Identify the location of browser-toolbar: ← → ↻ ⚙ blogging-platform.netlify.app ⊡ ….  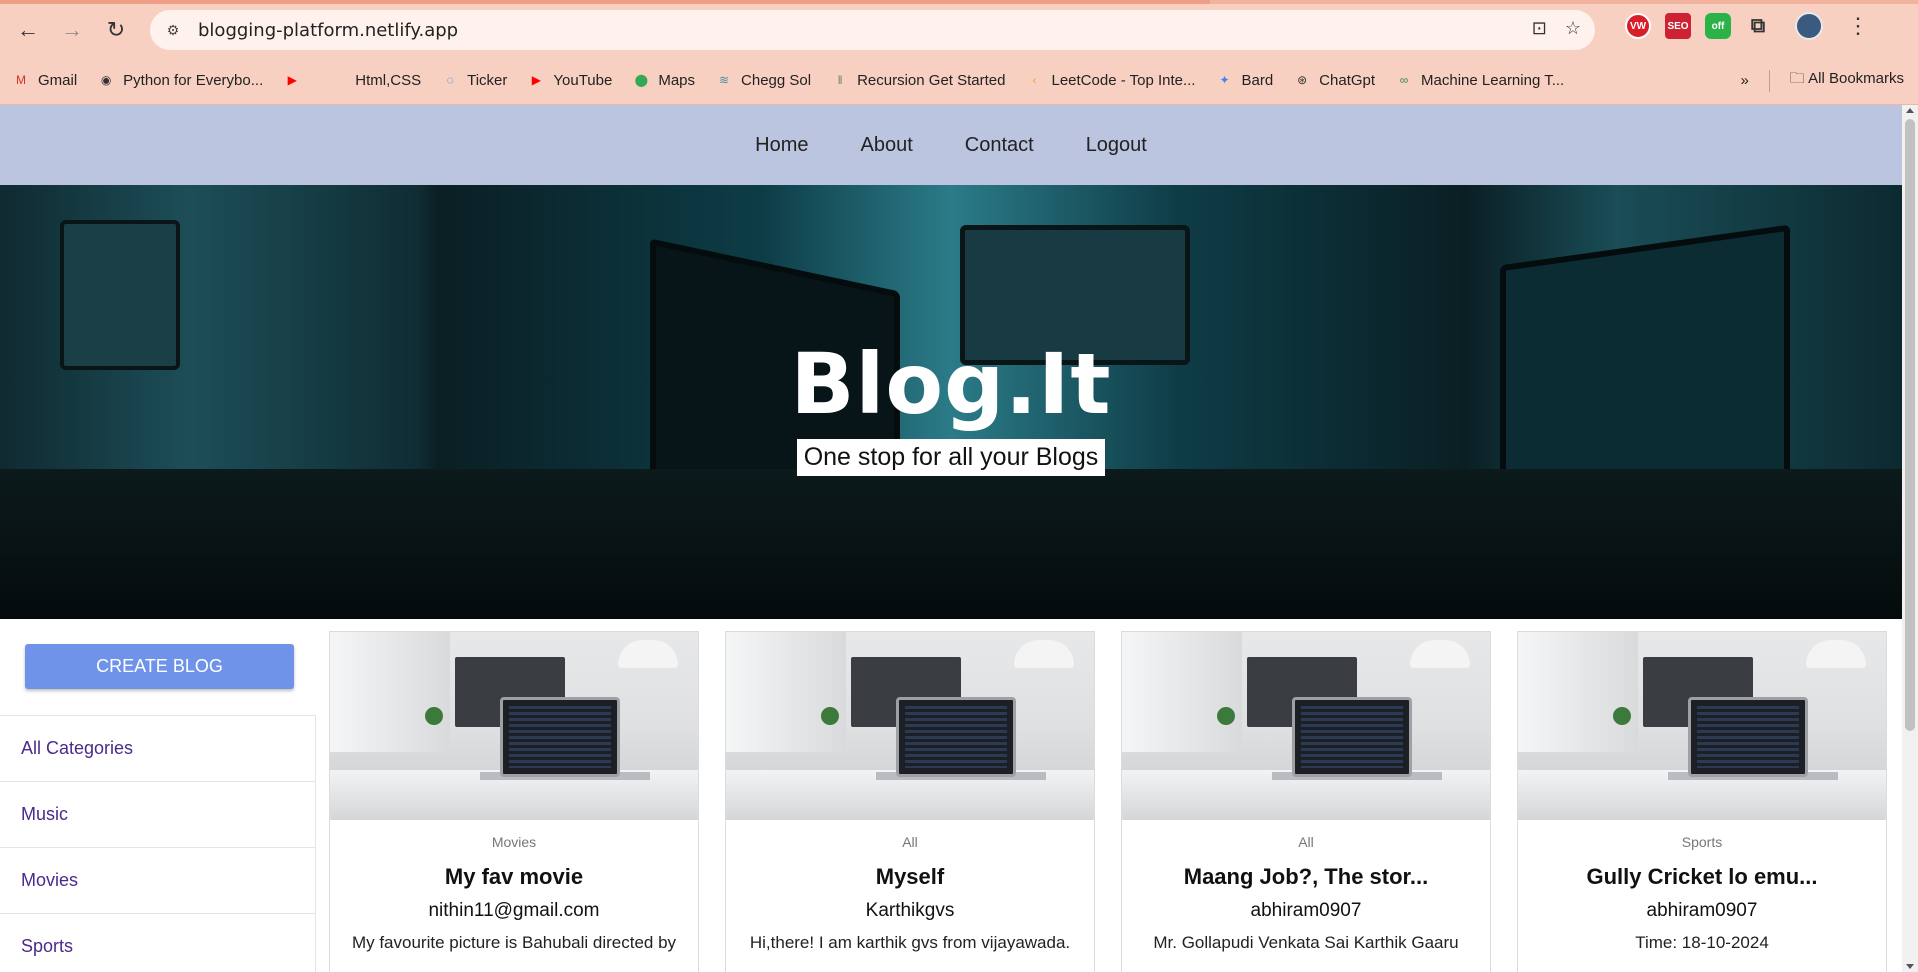
(959, 30).